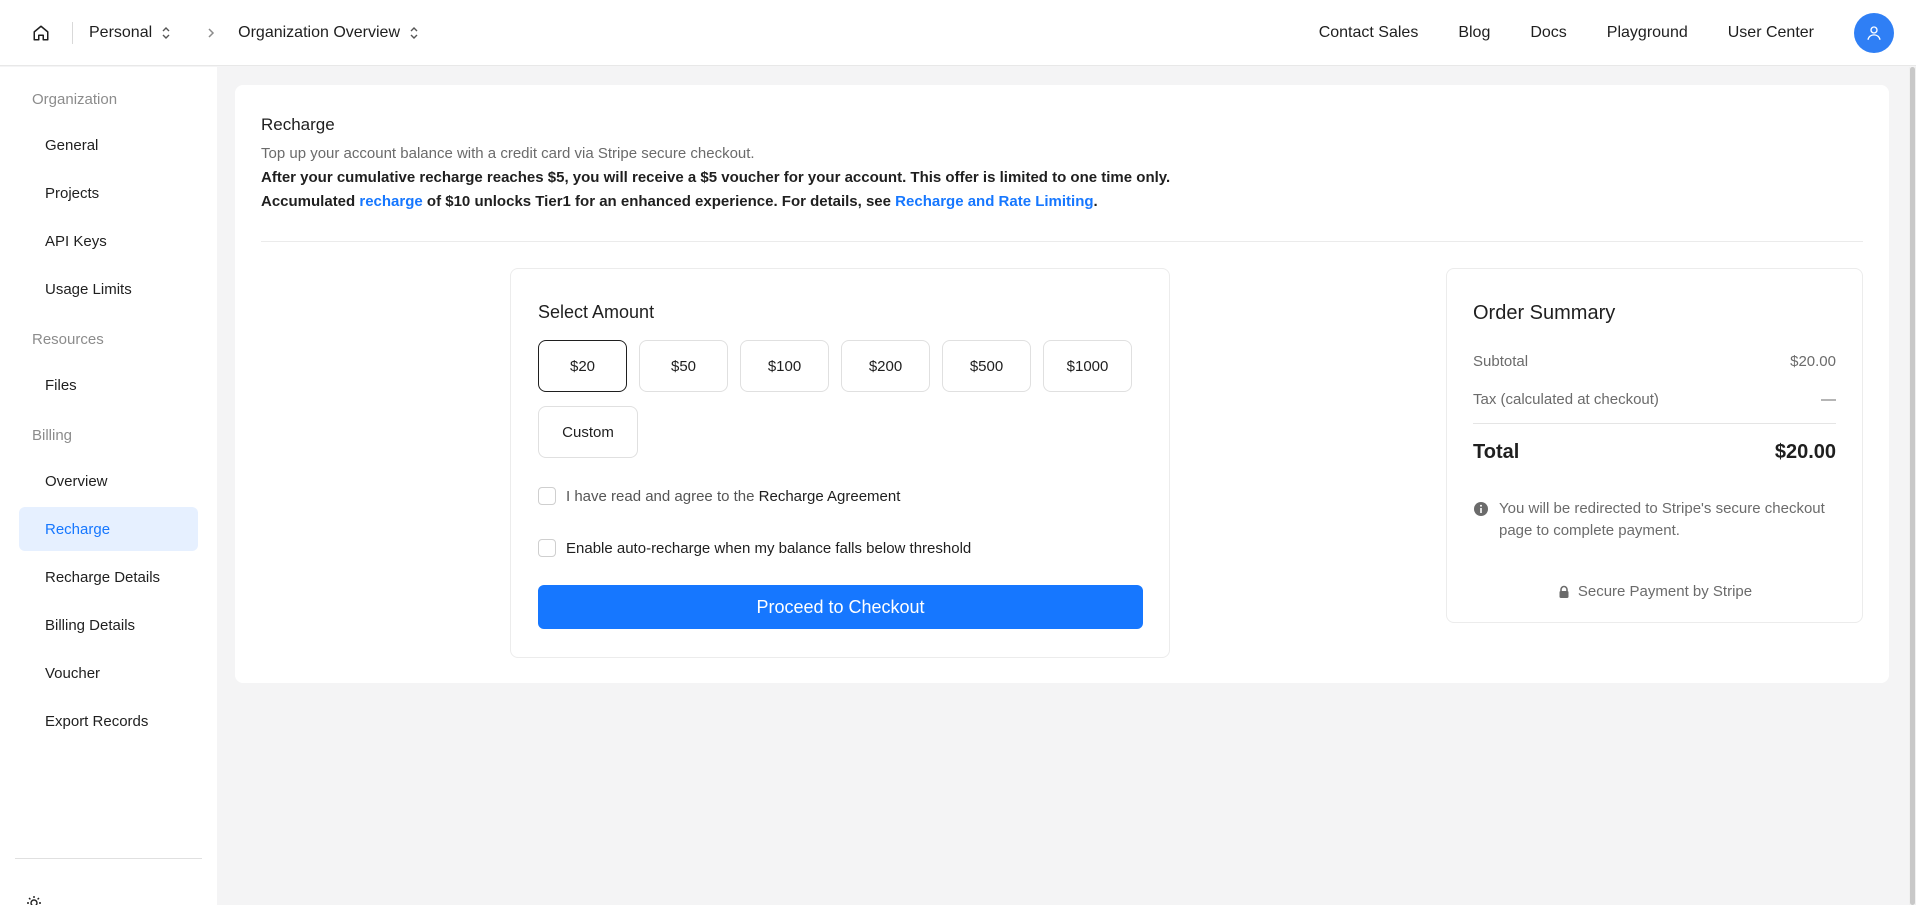 The width and height of the screenshot is (1916, 905). I want to click on page-switcher: Organization Overview, so click(329, 33).